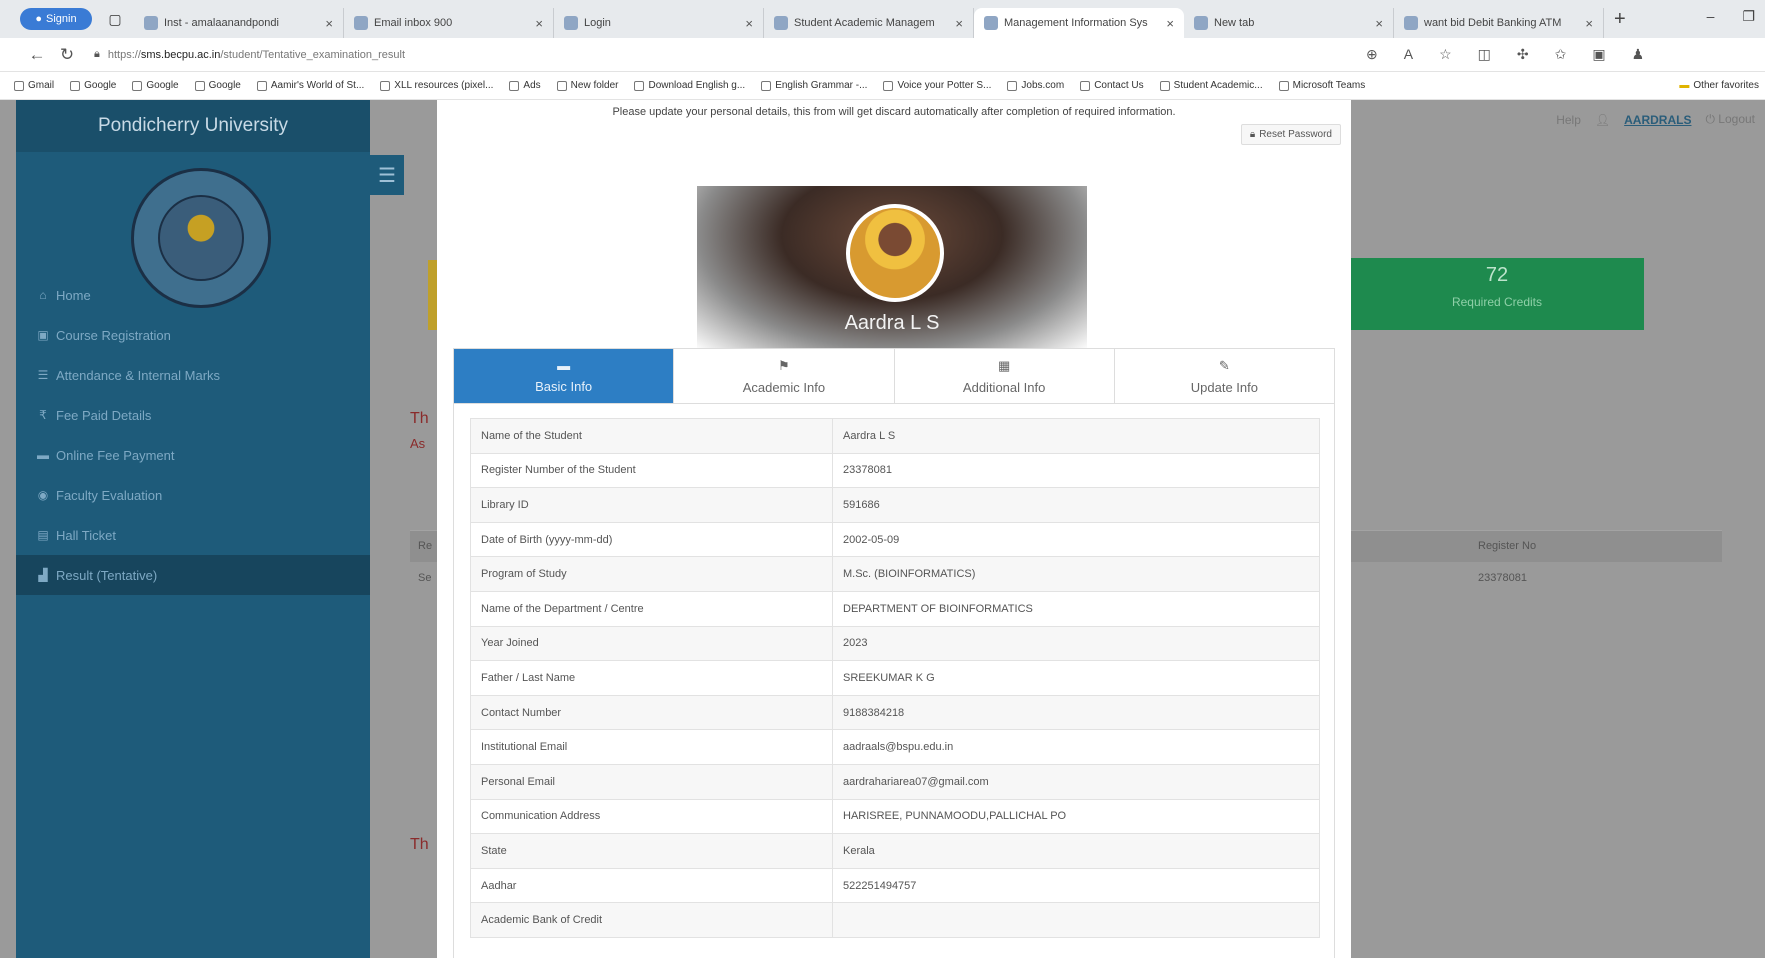 Image resolution: width=1765 pixels, height=958 pixels. I want to click on new-tab-button: +, so click(1620, 19).